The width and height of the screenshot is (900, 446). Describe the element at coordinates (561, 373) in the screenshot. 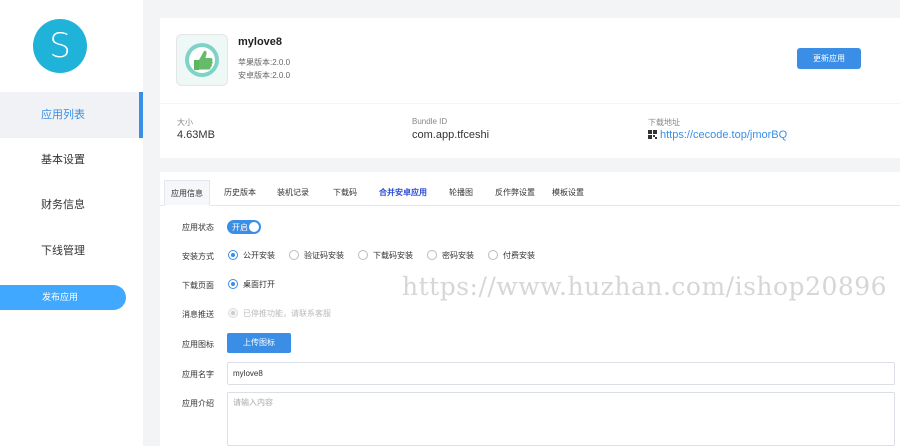

I see `app-name-input: mylove8` at that location.